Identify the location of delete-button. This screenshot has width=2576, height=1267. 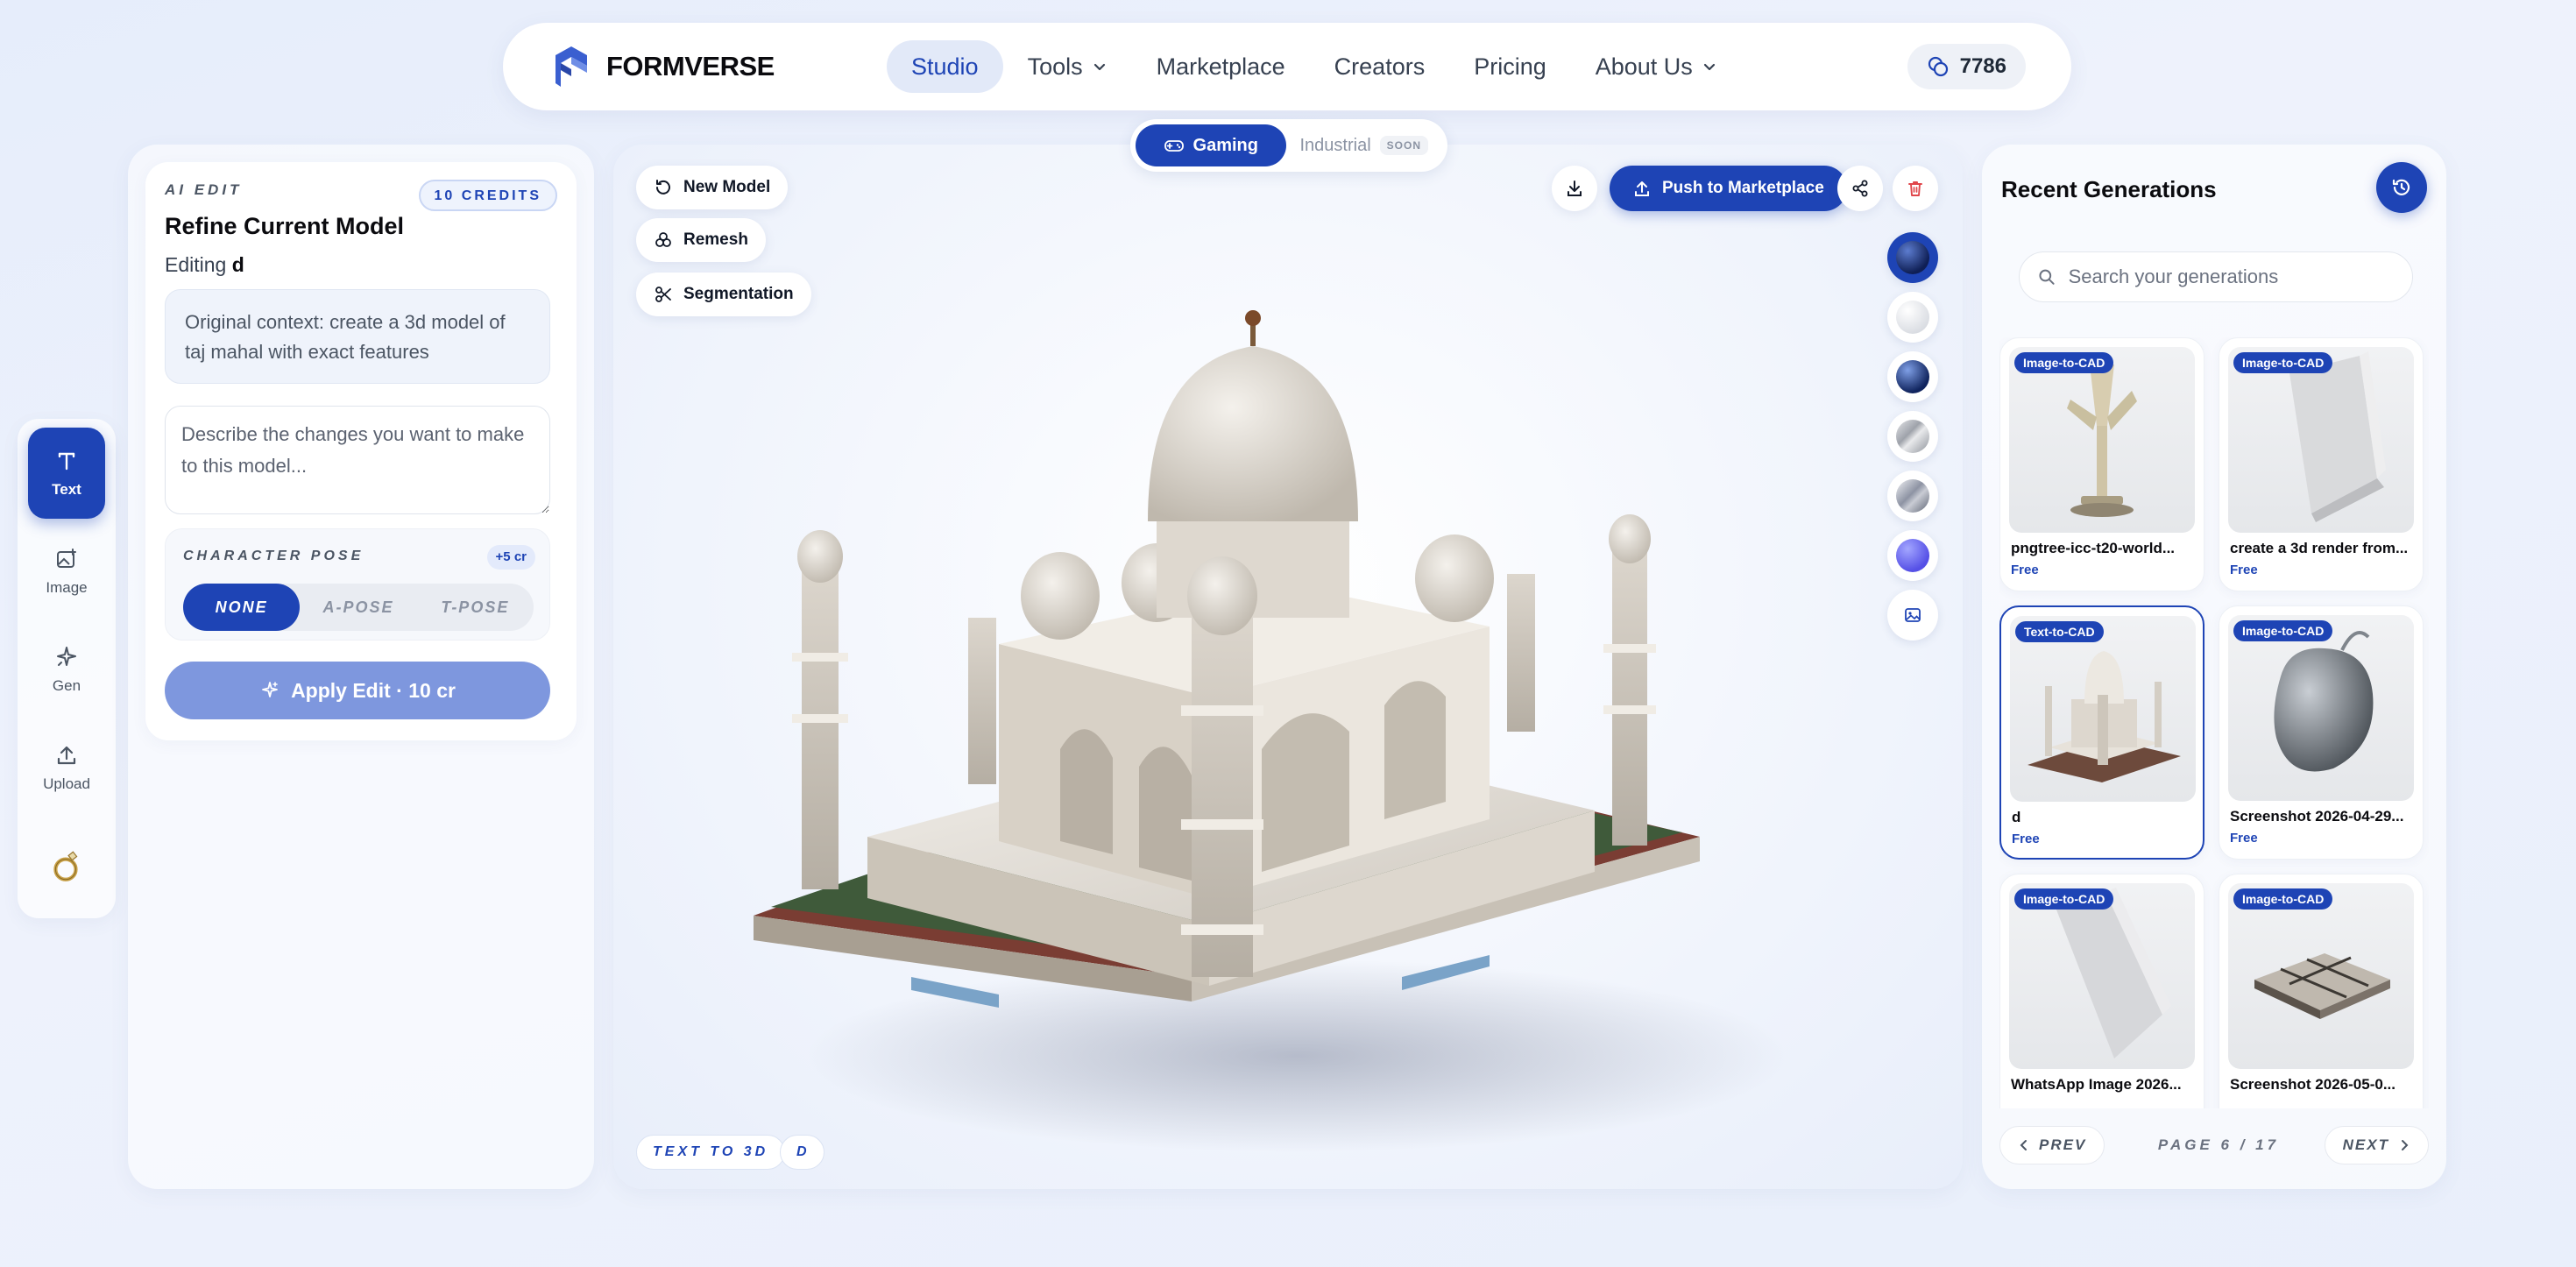
(1915, 189).